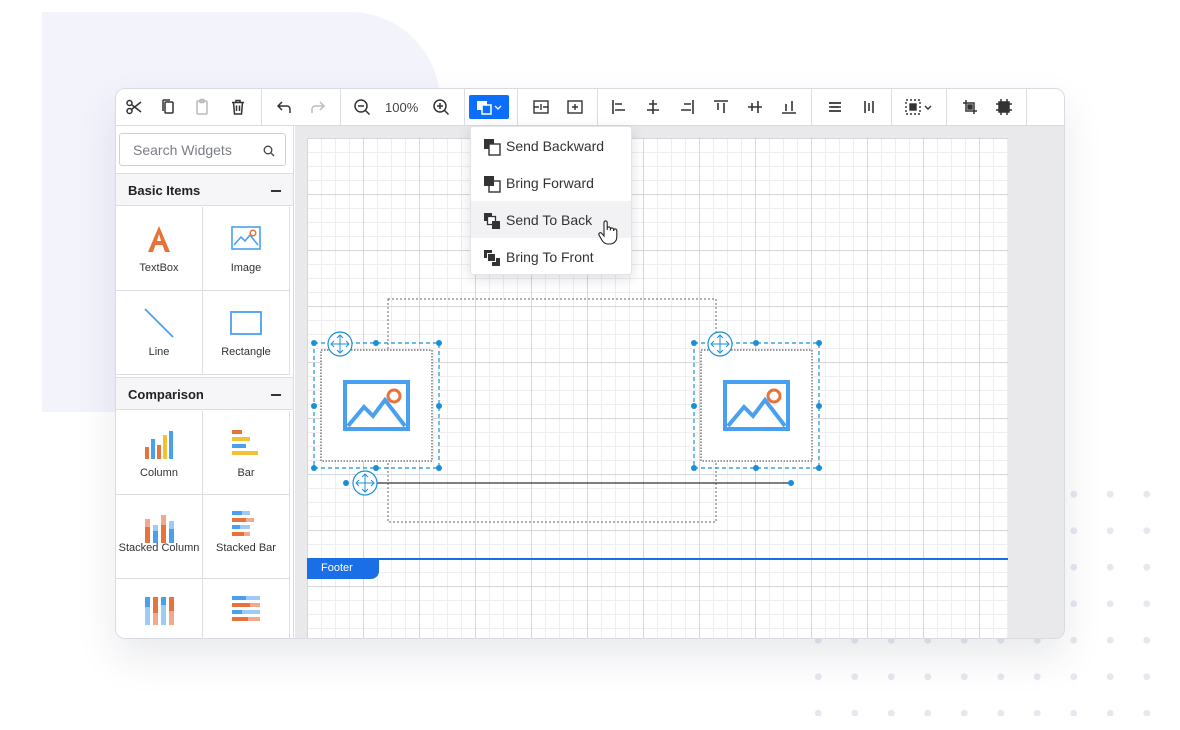 Image resolution: width=1180 pixels, height=730 pixels. I want to click on widget-label: Rectangle, so click(246, 352).